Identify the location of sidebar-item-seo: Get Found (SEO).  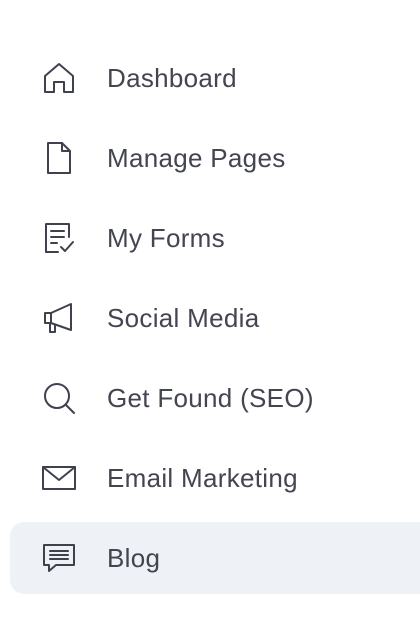
(210, 398).